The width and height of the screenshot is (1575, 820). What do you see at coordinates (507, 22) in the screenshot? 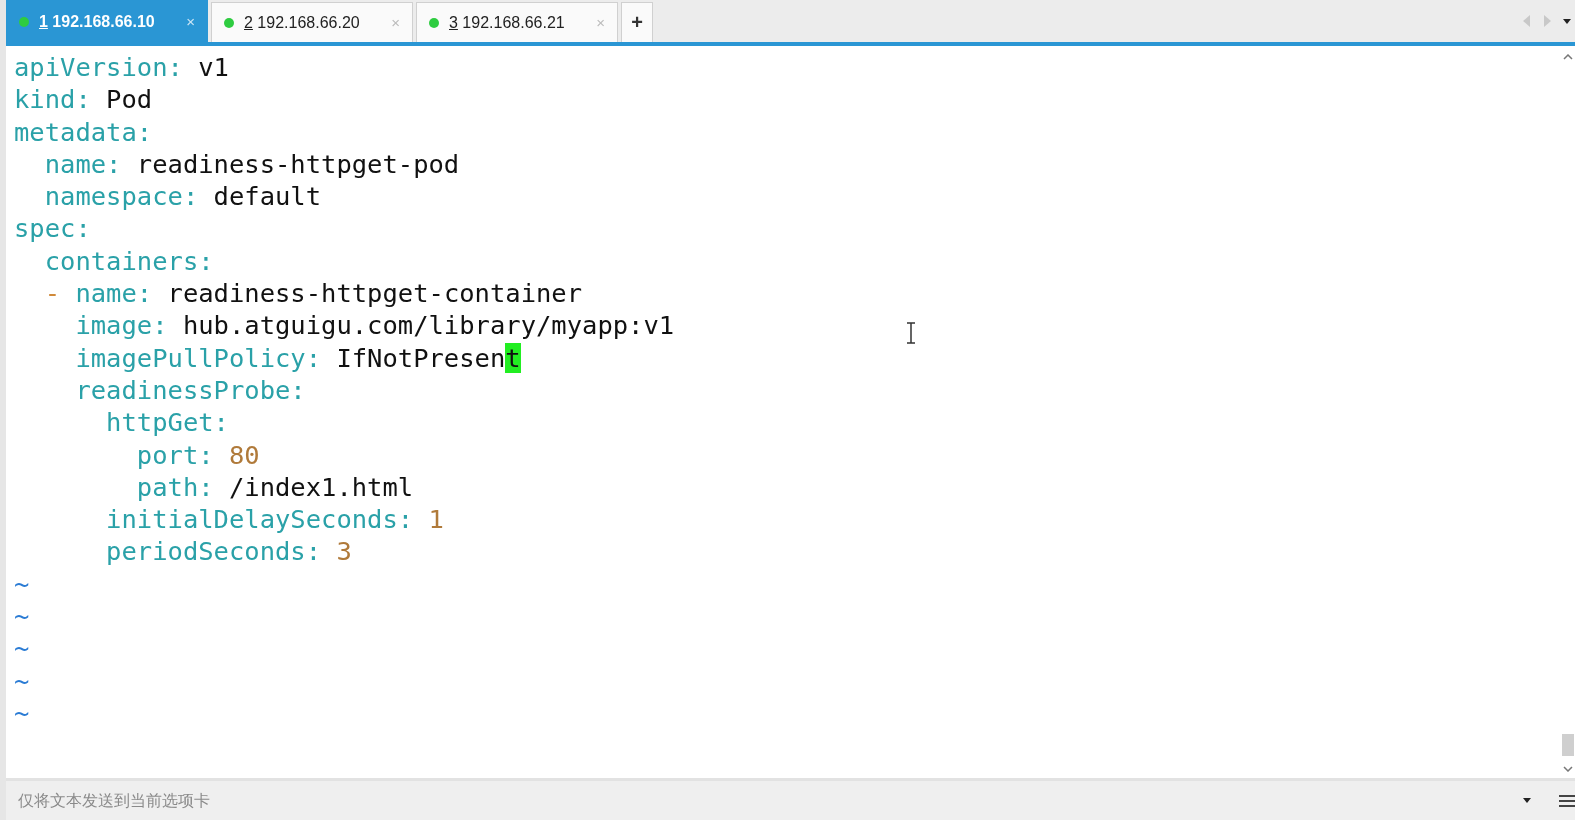
I see `tab-label: 3 192.168.66.21` at bounding box center [507, 22].